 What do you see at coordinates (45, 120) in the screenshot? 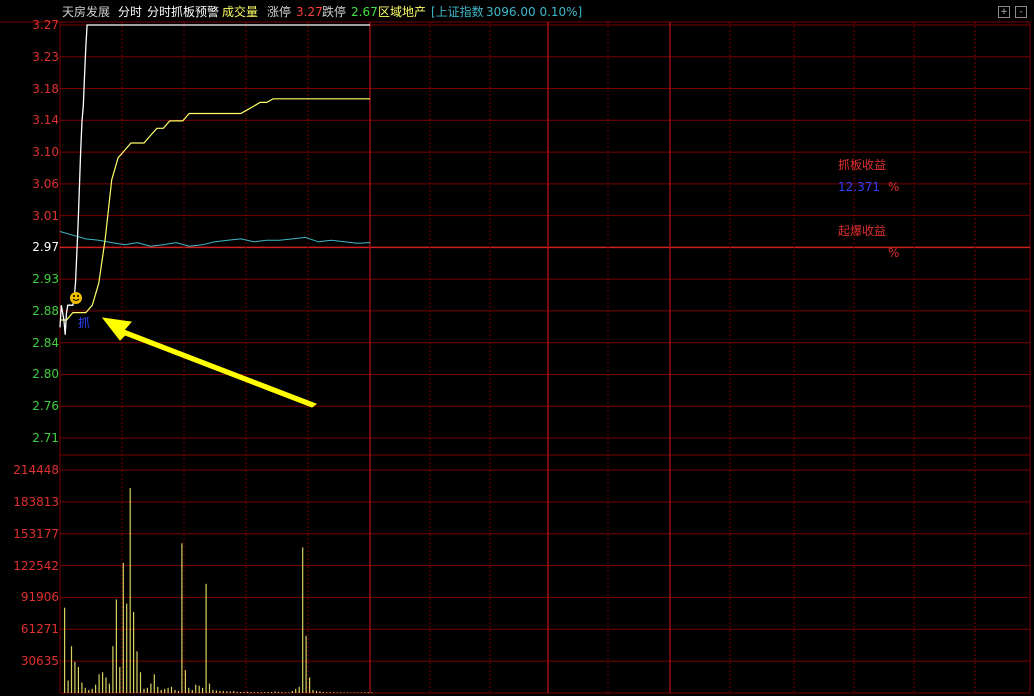
I see `price-tick-label: 3.14` at bounding box center [45, 120].